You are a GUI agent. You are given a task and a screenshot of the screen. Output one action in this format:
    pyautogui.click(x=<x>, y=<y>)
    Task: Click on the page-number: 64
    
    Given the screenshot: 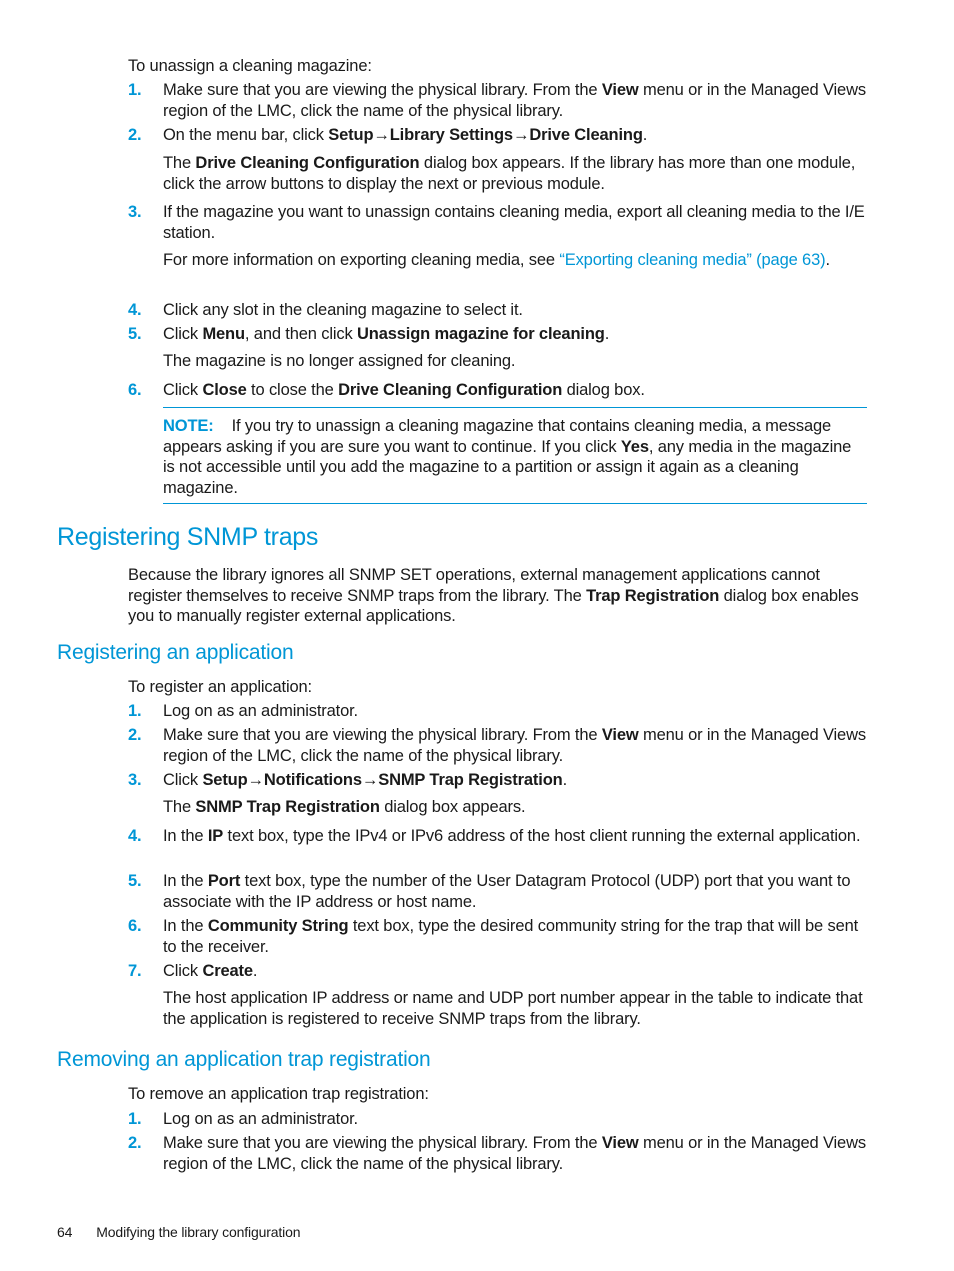 What is the action you would take?
    pyautogui.click(x=65, y=1232)
    